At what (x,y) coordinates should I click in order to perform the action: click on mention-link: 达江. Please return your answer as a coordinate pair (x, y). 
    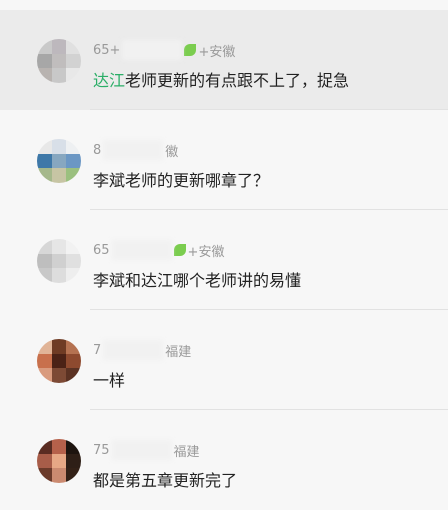
    Looking at the image, I should click on (109, 80).